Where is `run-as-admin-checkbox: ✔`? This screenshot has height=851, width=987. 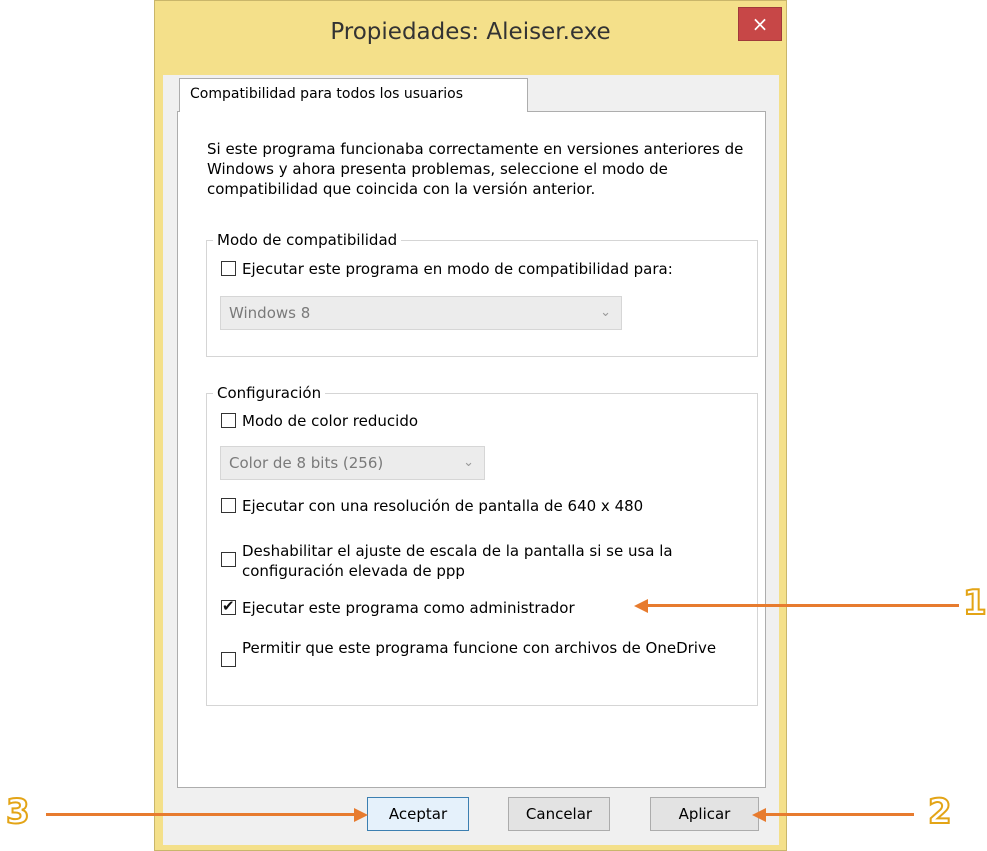
run-as-admin-checkbox: ✔ is located at coordinates (228, 606).